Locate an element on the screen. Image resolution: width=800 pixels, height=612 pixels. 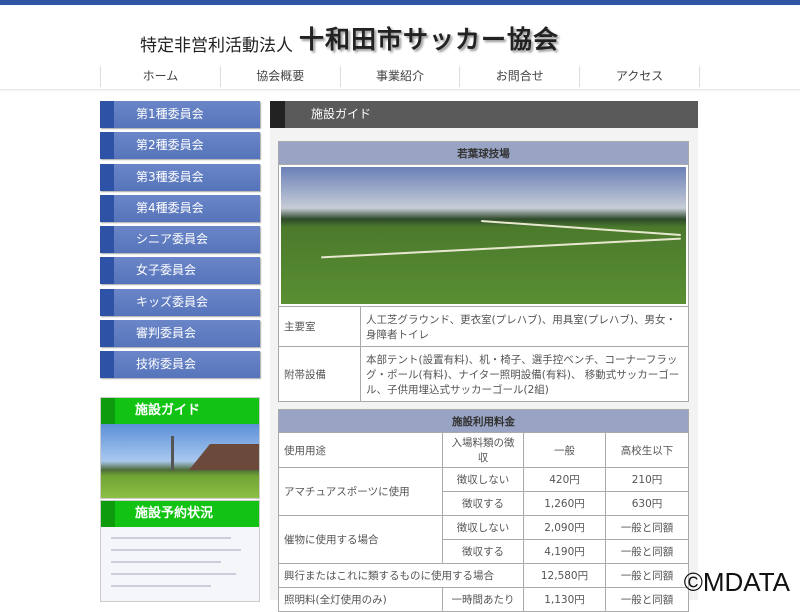
field-photo is located at coordinates (483, 235).